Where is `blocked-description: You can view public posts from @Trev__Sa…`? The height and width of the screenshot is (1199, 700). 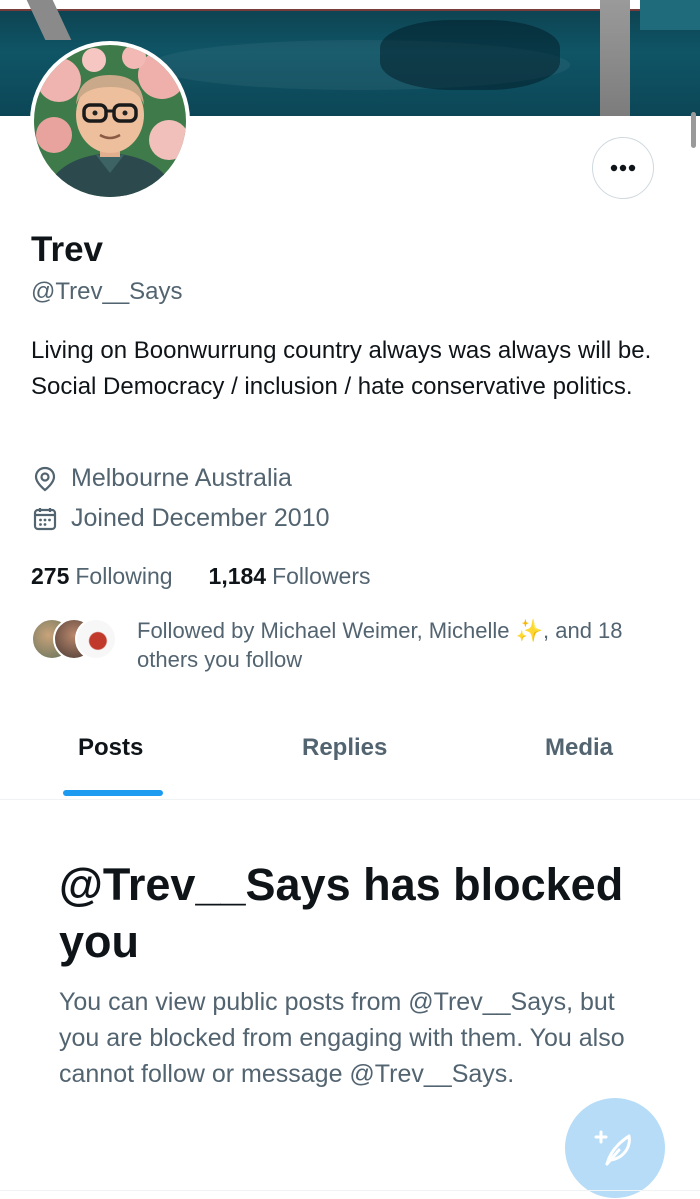
blocked-description: You can view public posts from @Trev__Sa… is located at coordinates (342, 1038).